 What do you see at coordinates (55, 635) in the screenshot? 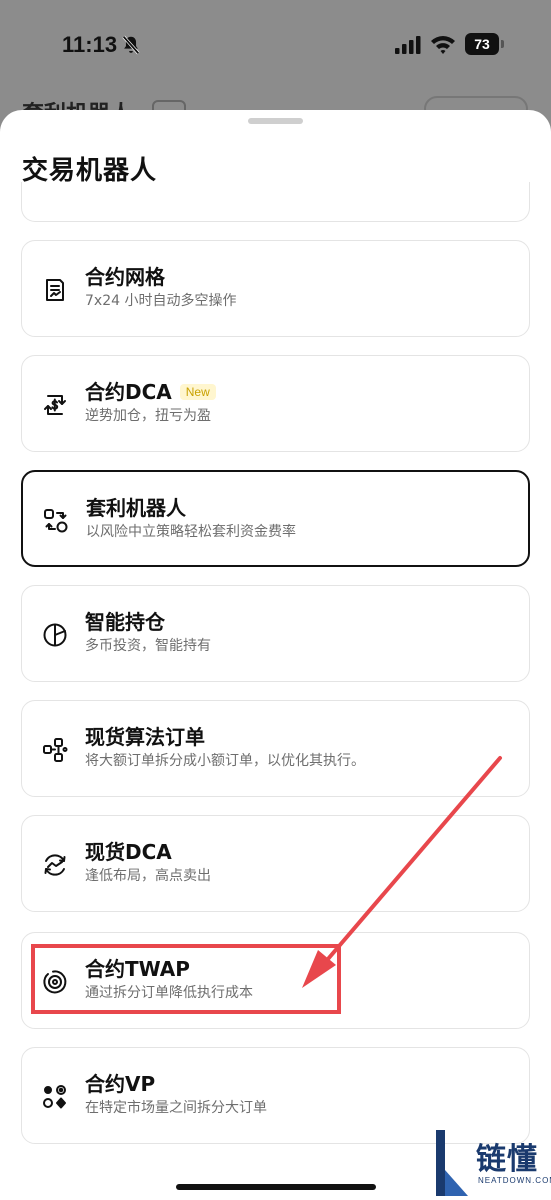
I see `pie-chart-icon` at bounding box center [55, 635].